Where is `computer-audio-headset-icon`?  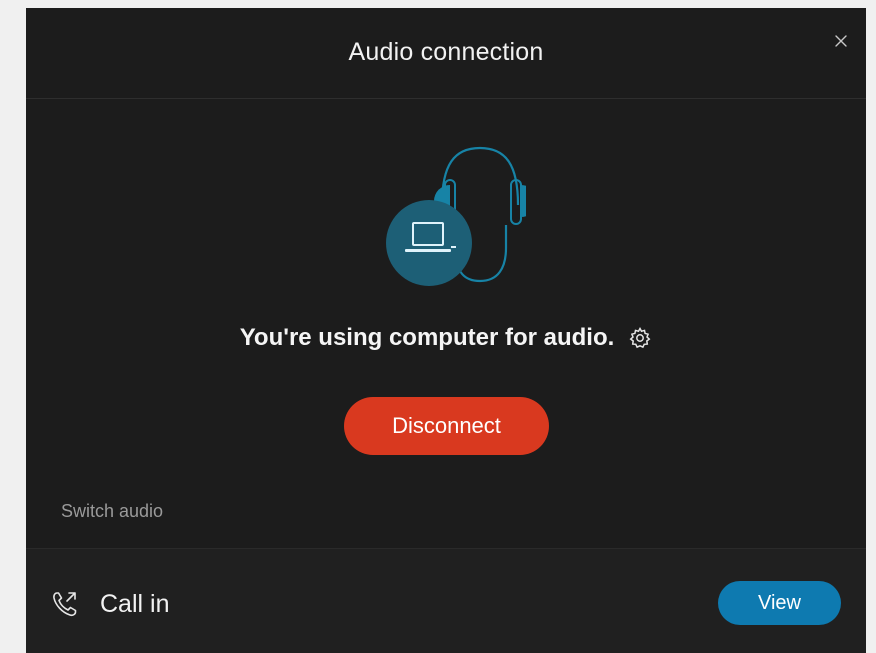 computer-audio-headset-icon is located at coordinates (446, 215).